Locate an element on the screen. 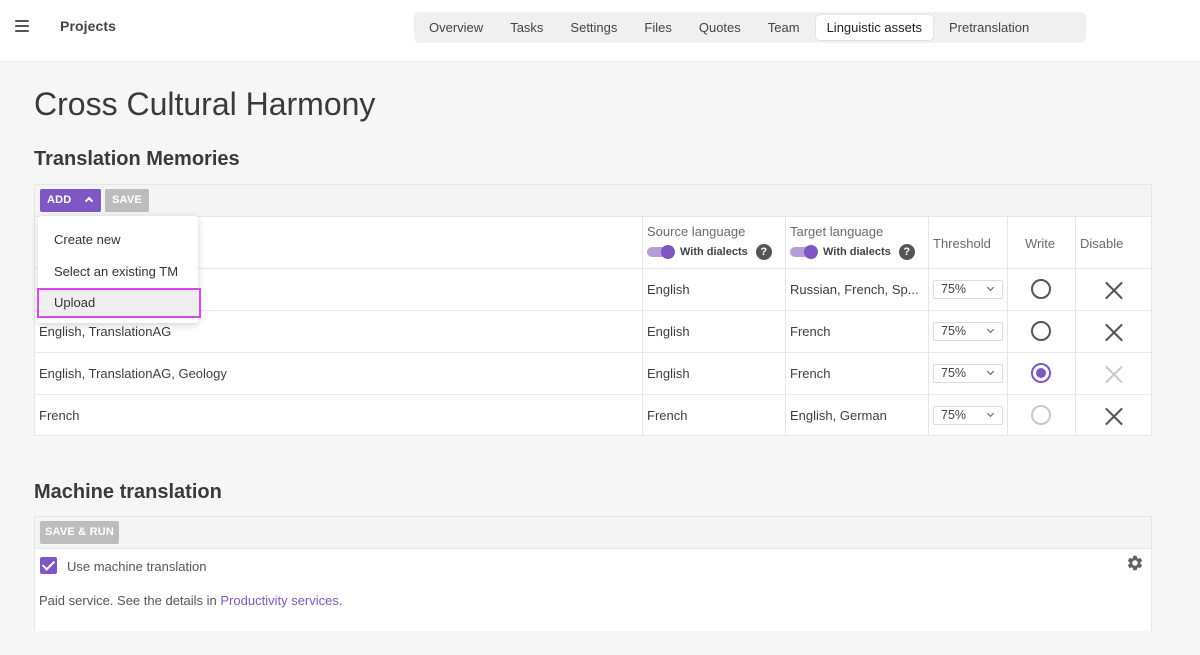 The image size is (1200, 655). tab-quotes: Quotes is located at coordinates (720, 27).